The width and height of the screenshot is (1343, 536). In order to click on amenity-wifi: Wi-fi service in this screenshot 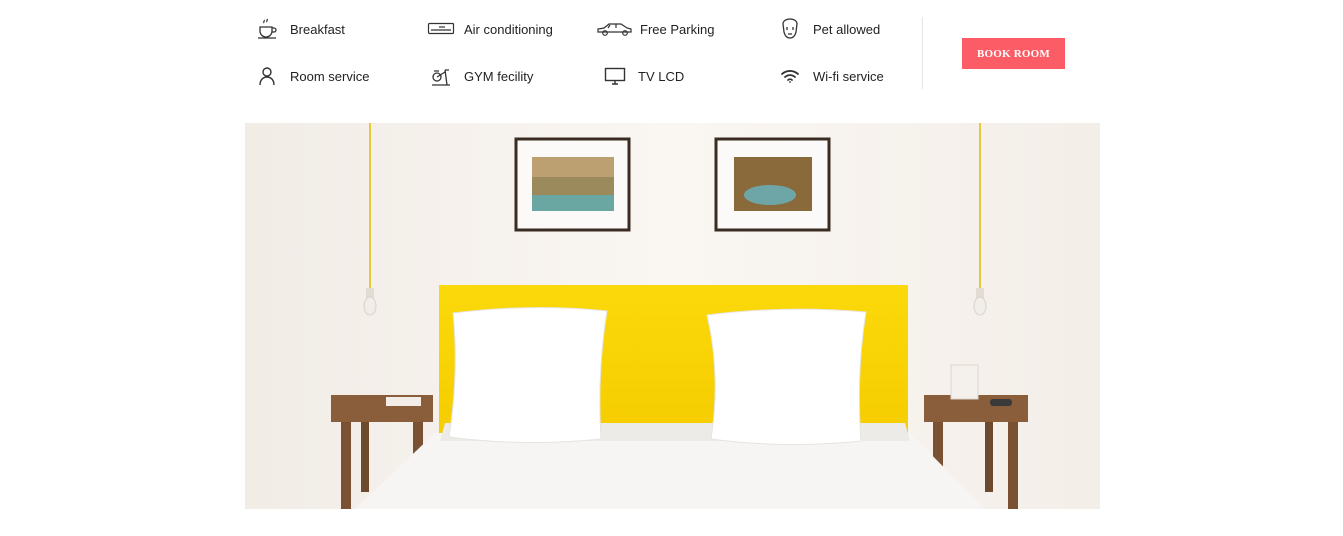, I will do `click(826, 76)`.